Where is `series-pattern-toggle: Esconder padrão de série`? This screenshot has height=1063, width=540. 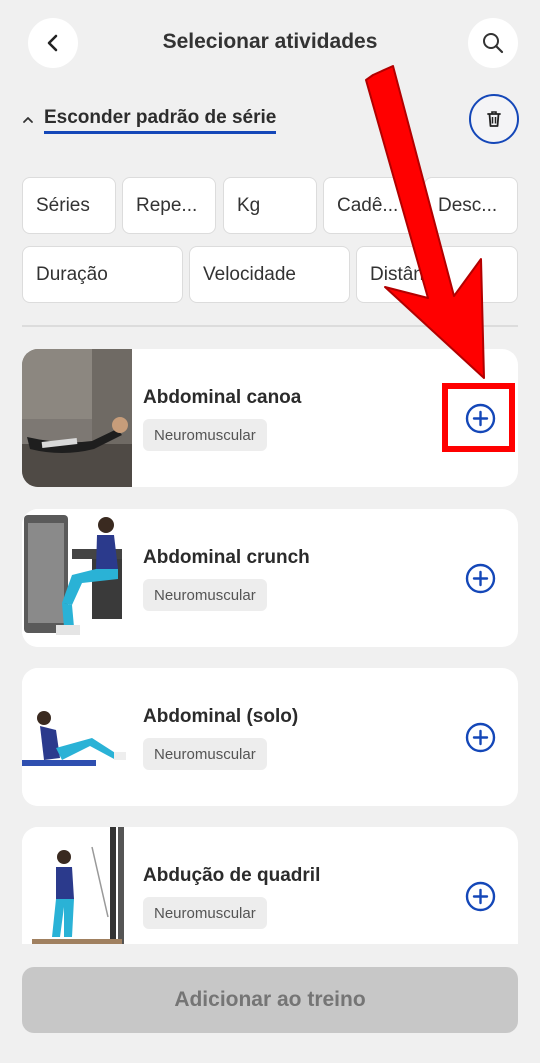
series-pattern-toggle: Esconder padrão de série is located at coordinates (149, 120).